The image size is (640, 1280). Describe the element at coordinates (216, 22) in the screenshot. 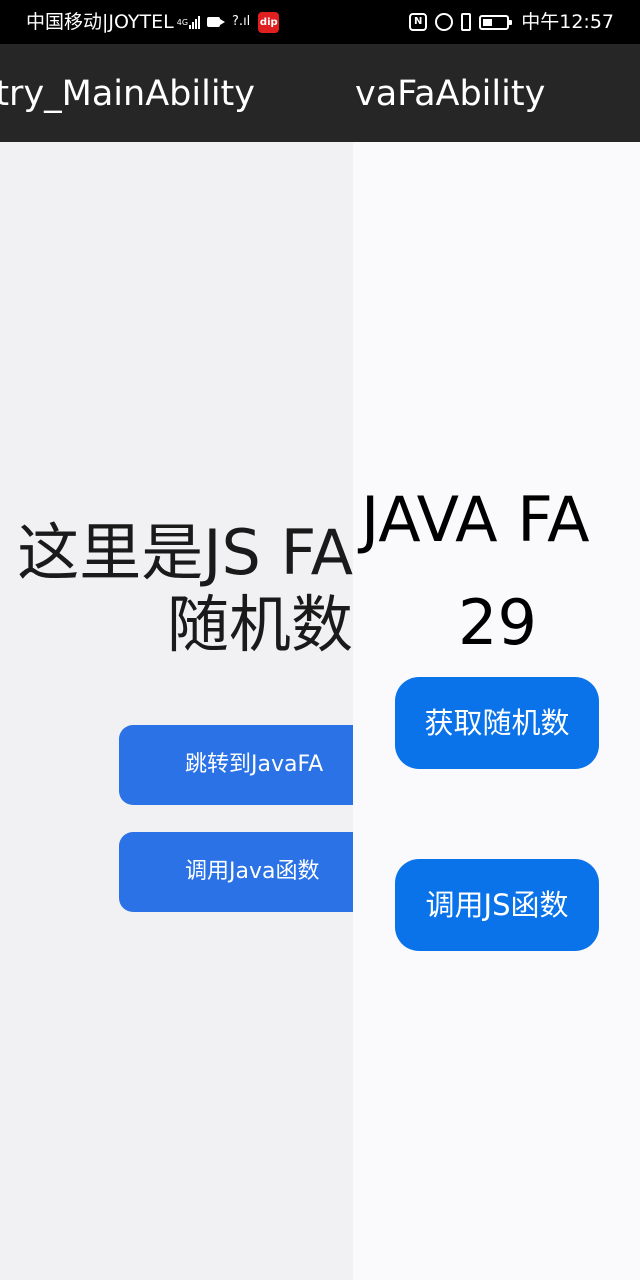

I see `camera-icon` at that location.